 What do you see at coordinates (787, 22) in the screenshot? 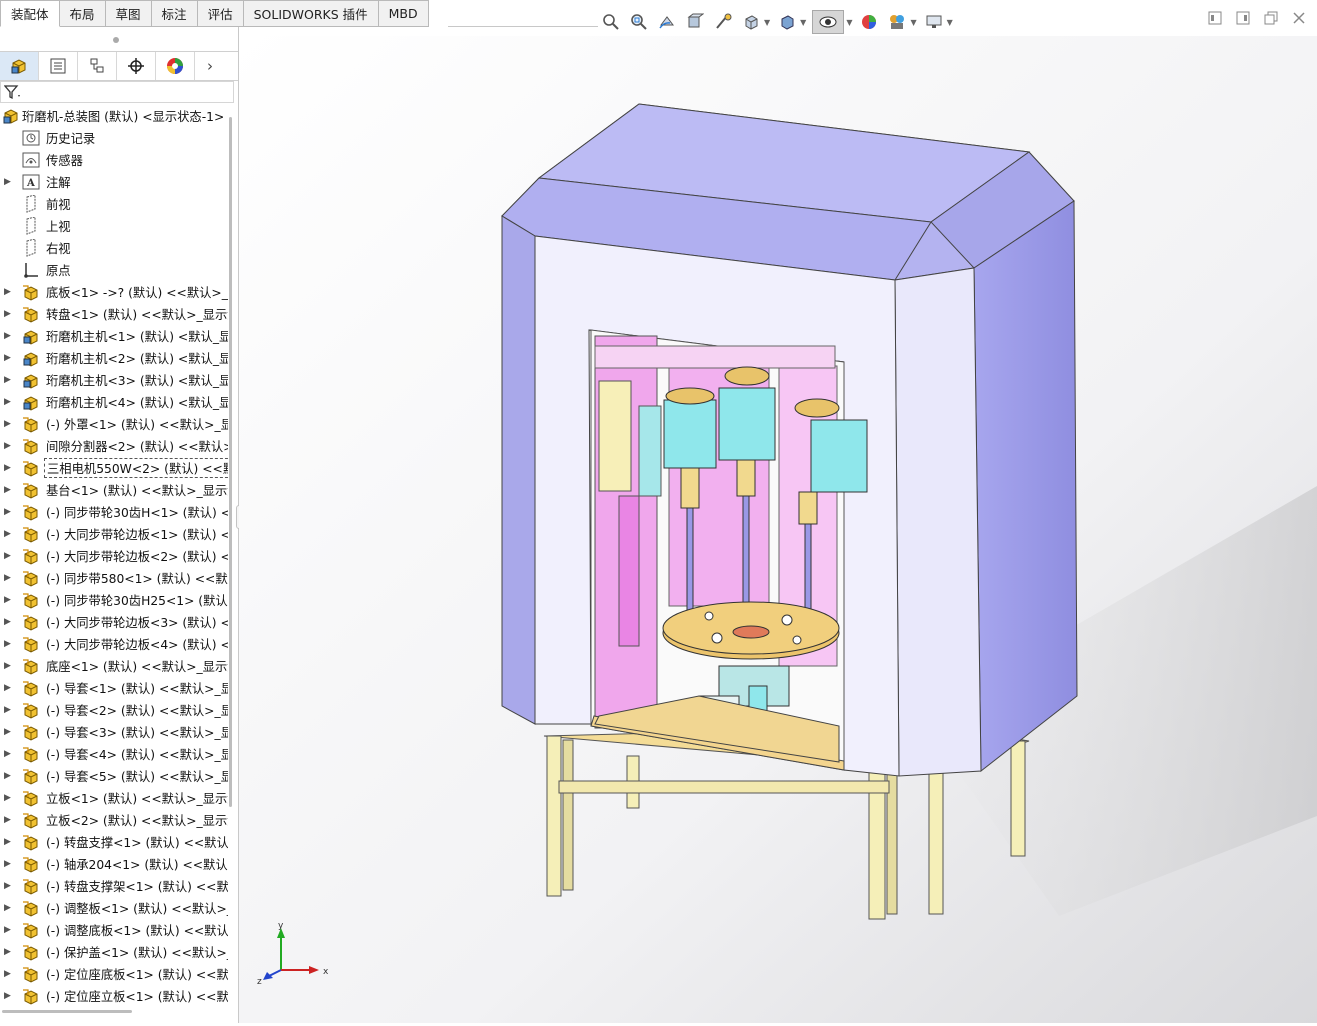
I see `display-style-icon` at bounding box center [787, 22].